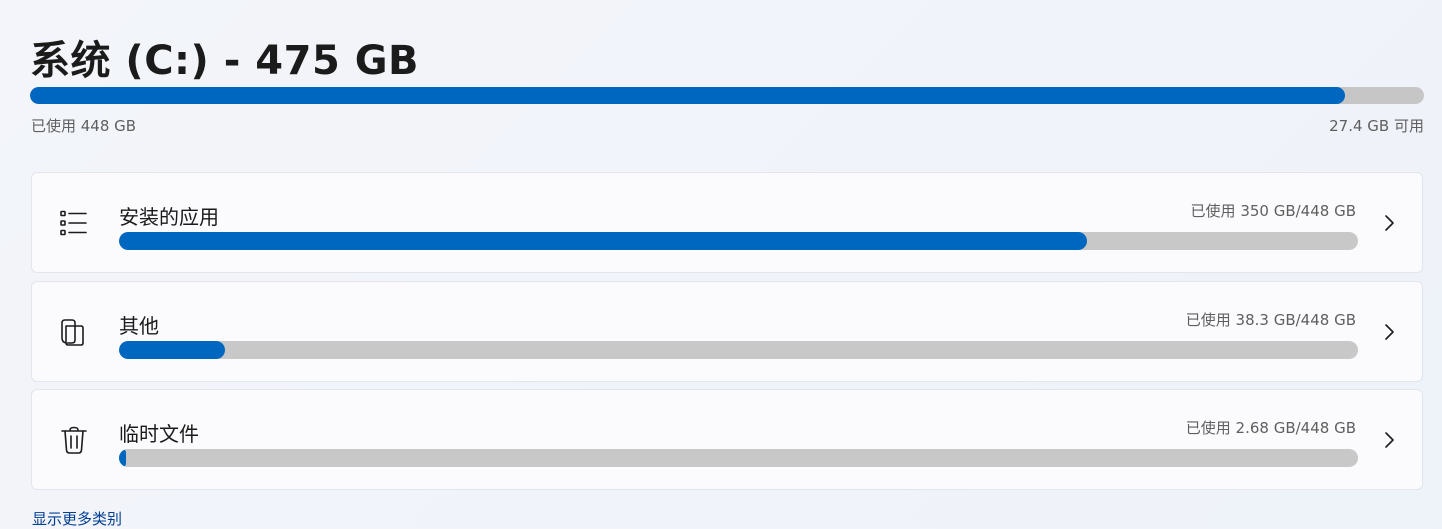 This screenshot has width=1442, height=529. What do you see at coordinates (74, 440) in the screenshot?
I see `trash-icon` at bounding box center [74, 440].